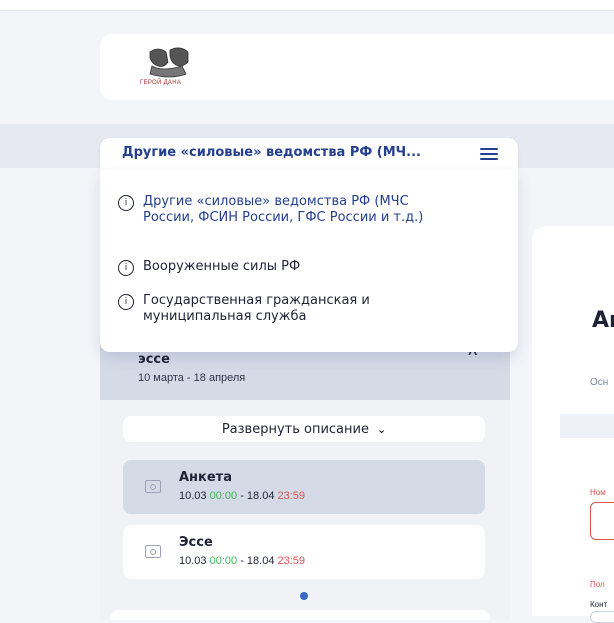  I want to click on field-label-number: Ном, so click(598, 492).